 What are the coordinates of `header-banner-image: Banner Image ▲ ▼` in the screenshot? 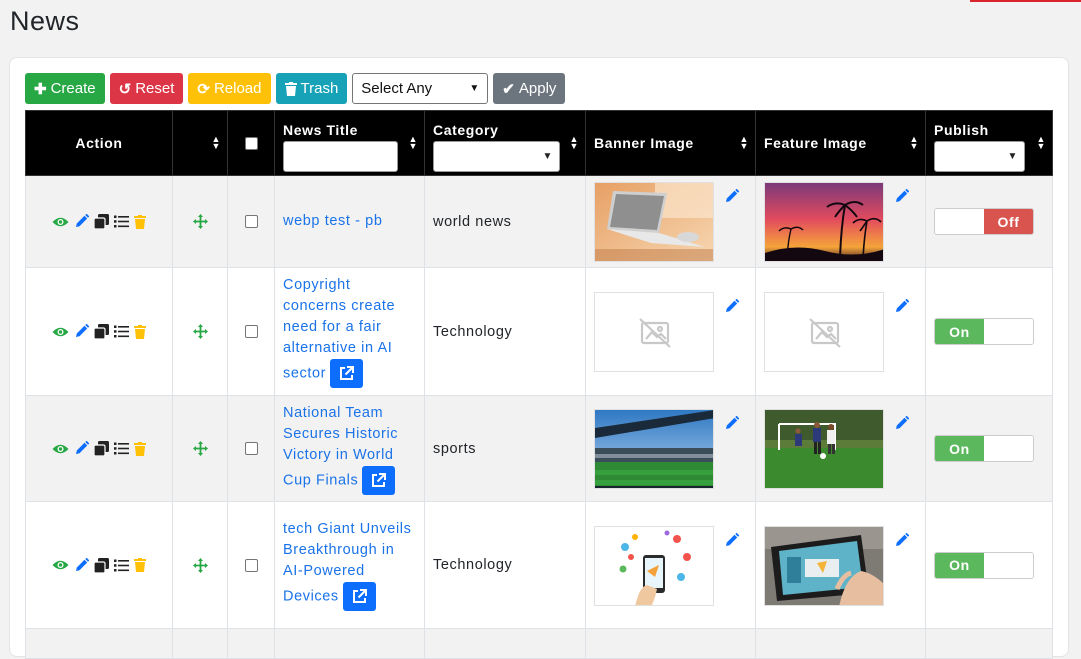 It's located at (670, 143).